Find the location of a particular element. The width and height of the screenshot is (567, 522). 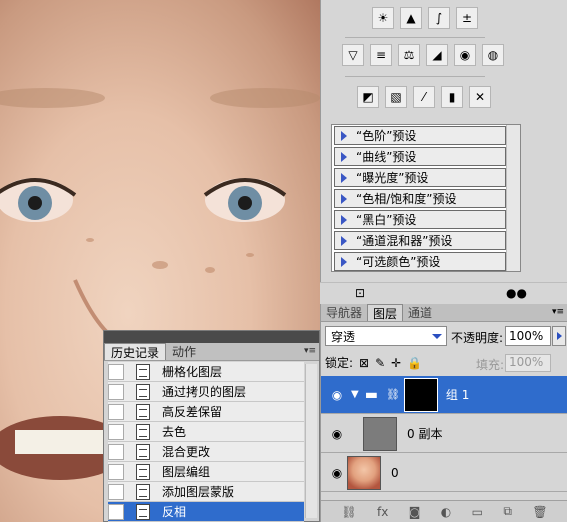

blend-mode-select: 穿透 is located at coordinates (386, 336).